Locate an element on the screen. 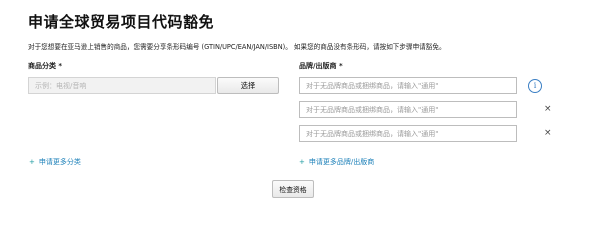 Image resolution: width=602 pixels, height=249 pixels. page-title: 申请全球贸易项目代码豁免 is located at coordinates (121, 22).